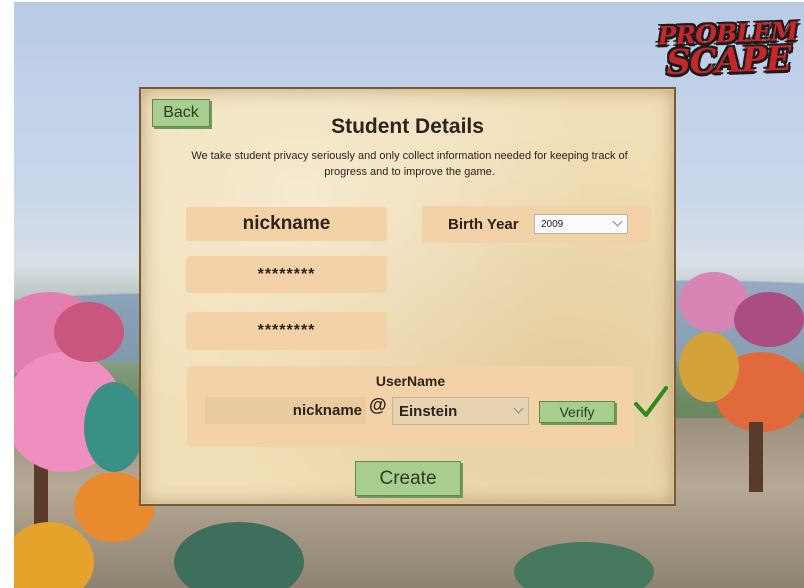 The width and height of the screenshot is (804, 588). I want to click on problemscape-logo: PROBLEM SCAPE, so click(727, 49).